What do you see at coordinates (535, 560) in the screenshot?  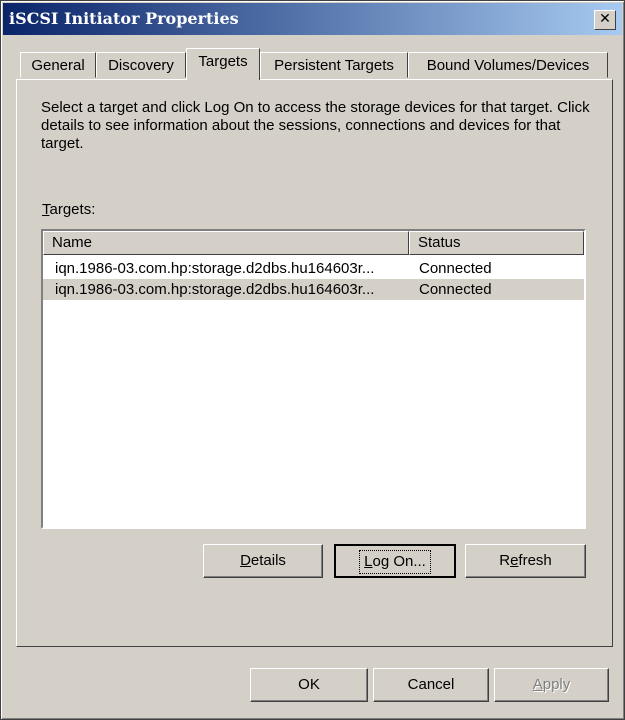 I see `refresh-rest: fresh` at bounding box center [535, 560].